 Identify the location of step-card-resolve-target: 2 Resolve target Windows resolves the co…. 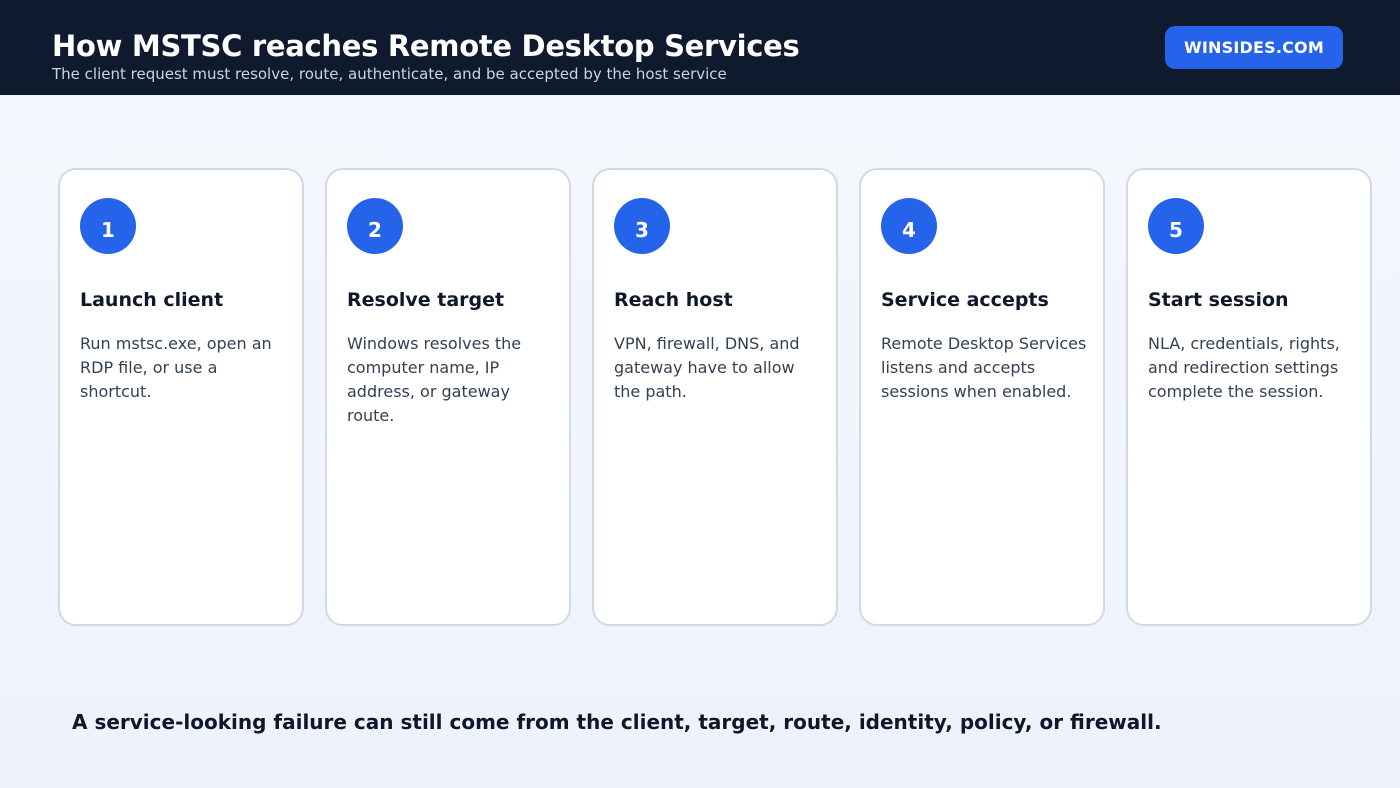
(448, 397).